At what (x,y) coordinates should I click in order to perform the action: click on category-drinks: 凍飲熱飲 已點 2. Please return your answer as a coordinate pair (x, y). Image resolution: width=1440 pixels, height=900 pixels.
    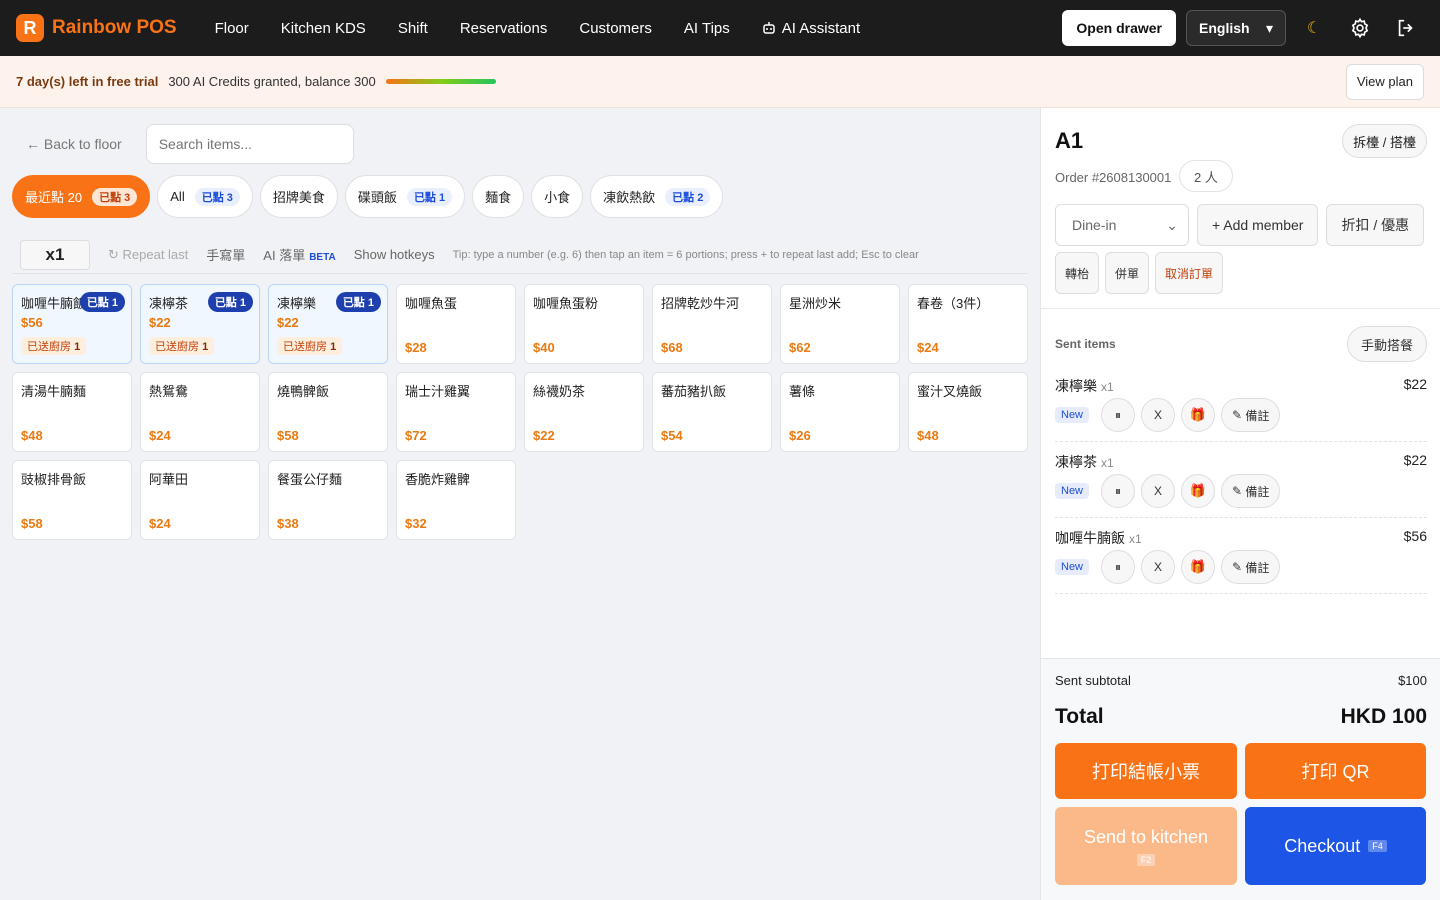
    Looking at the image, I should click on (657, 196).